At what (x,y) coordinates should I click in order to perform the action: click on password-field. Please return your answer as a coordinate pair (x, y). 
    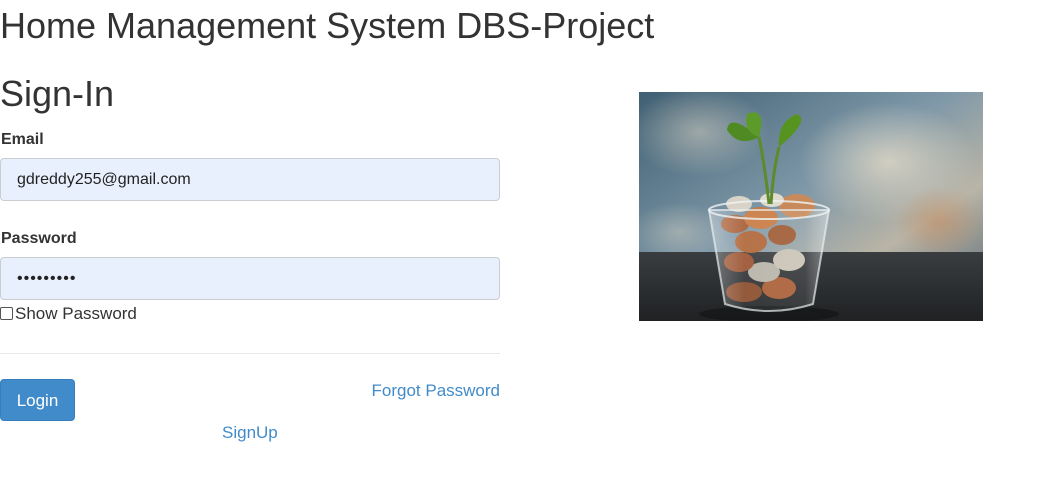
    Looking at the image, I should click on (250, 278).